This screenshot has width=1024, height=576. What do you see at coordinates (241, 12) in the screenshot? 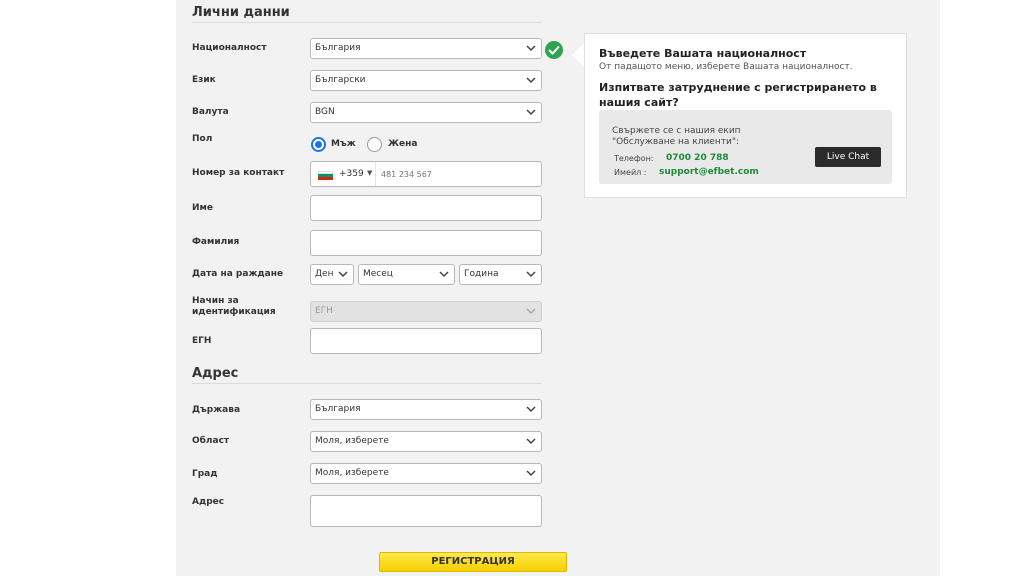
I see `section-title-personal: Лични данни` at bounding box center [241, 12].